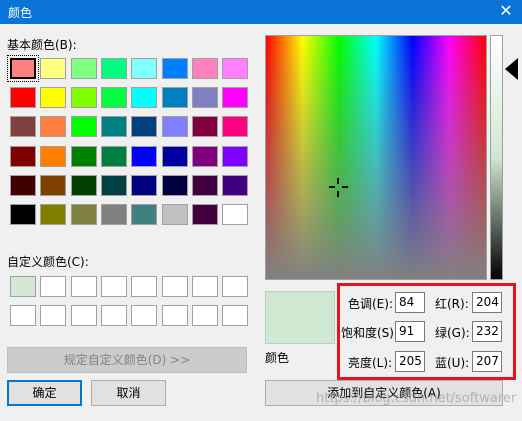  Describe the element at coordinates (370, 304) in the screenshot. I see `hue-label: 色调(E):` at that location.